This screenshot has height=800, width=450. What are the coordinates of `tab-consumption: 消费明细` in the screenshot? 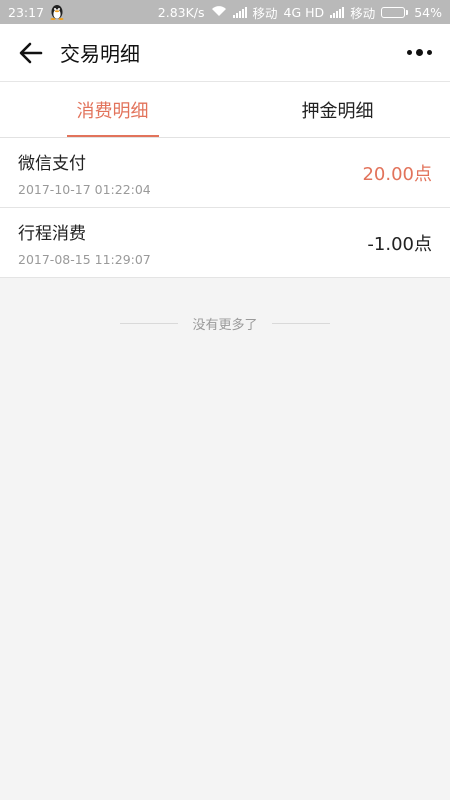 It's located at (112, 109).